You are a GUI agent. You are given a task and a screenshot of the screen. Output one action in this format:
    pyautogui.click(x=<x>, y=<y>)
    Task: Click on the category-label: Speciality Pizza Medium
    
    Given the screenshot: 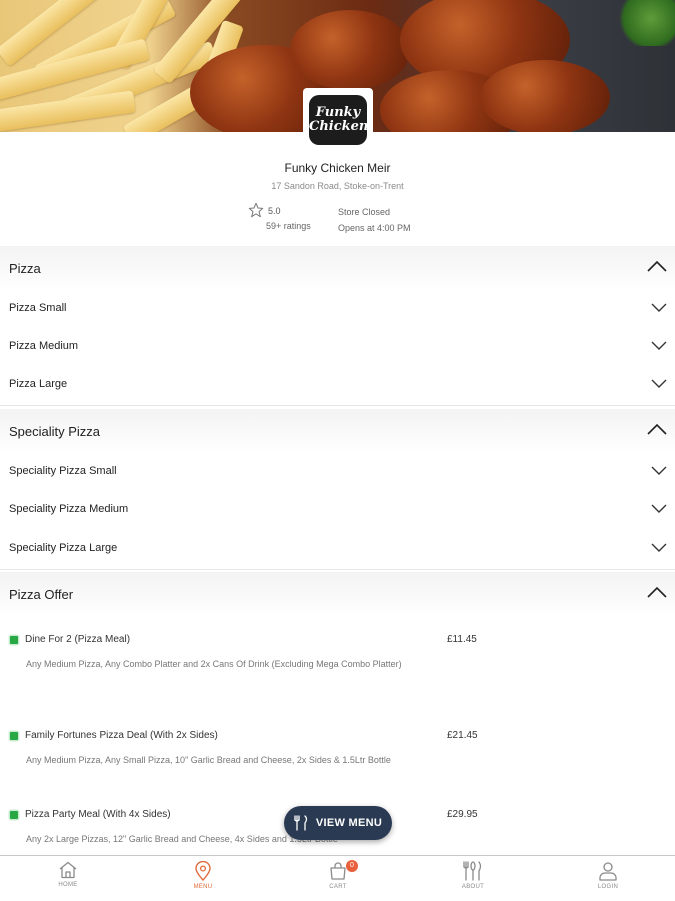 What is the action you would take?
    pyautogui.click(x=69, y=509)
    